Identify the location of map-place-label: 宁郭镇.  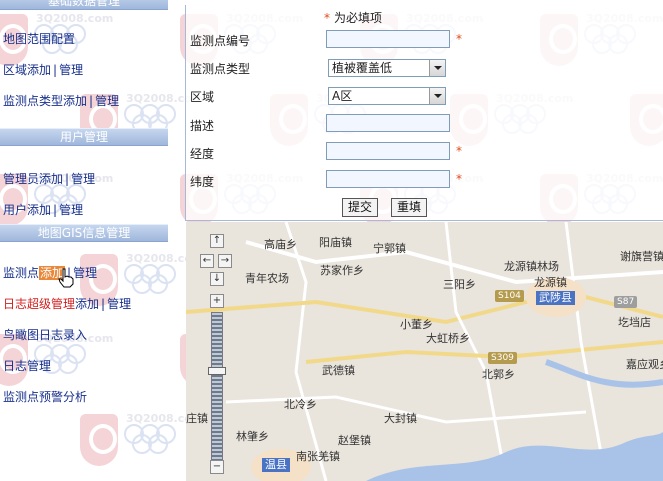
(389, 248).